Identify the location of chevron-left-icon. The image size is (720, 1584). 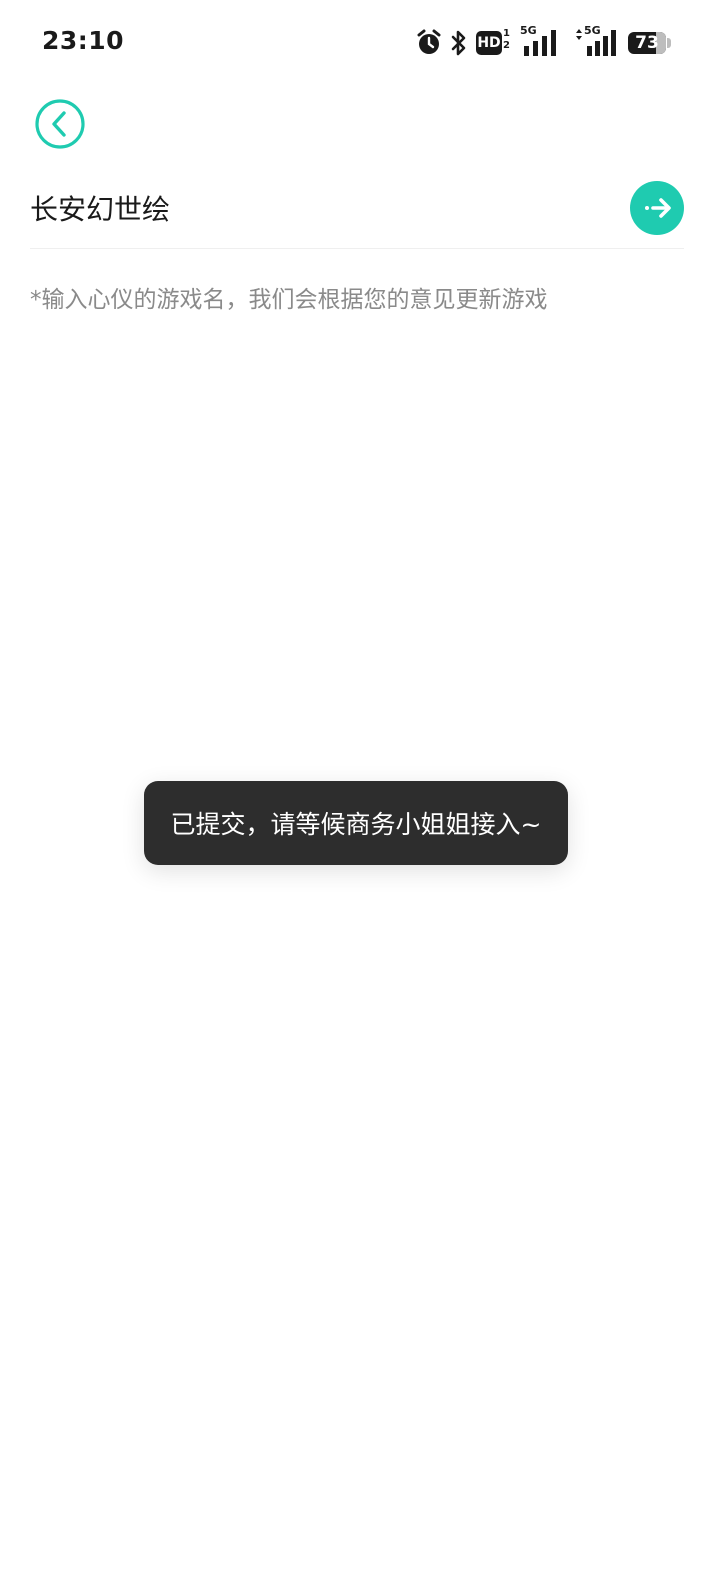
(60, 124).